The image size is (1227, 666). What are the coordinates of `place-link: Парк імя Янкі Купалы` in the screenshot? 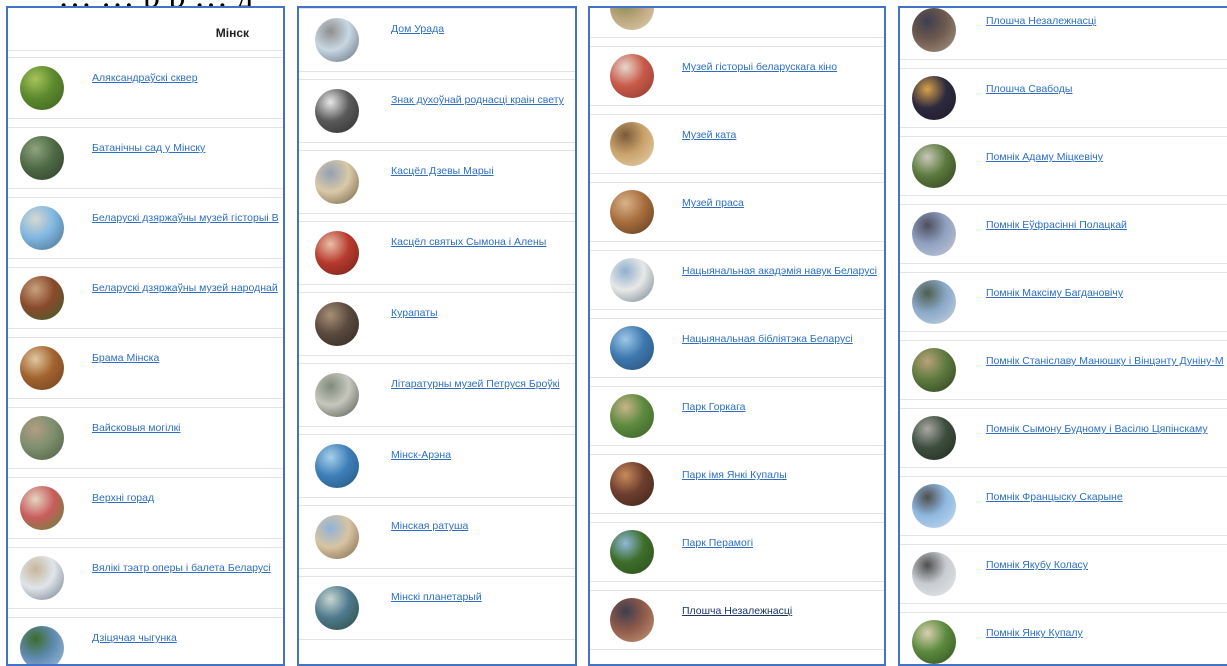 It's located at (734, 475).